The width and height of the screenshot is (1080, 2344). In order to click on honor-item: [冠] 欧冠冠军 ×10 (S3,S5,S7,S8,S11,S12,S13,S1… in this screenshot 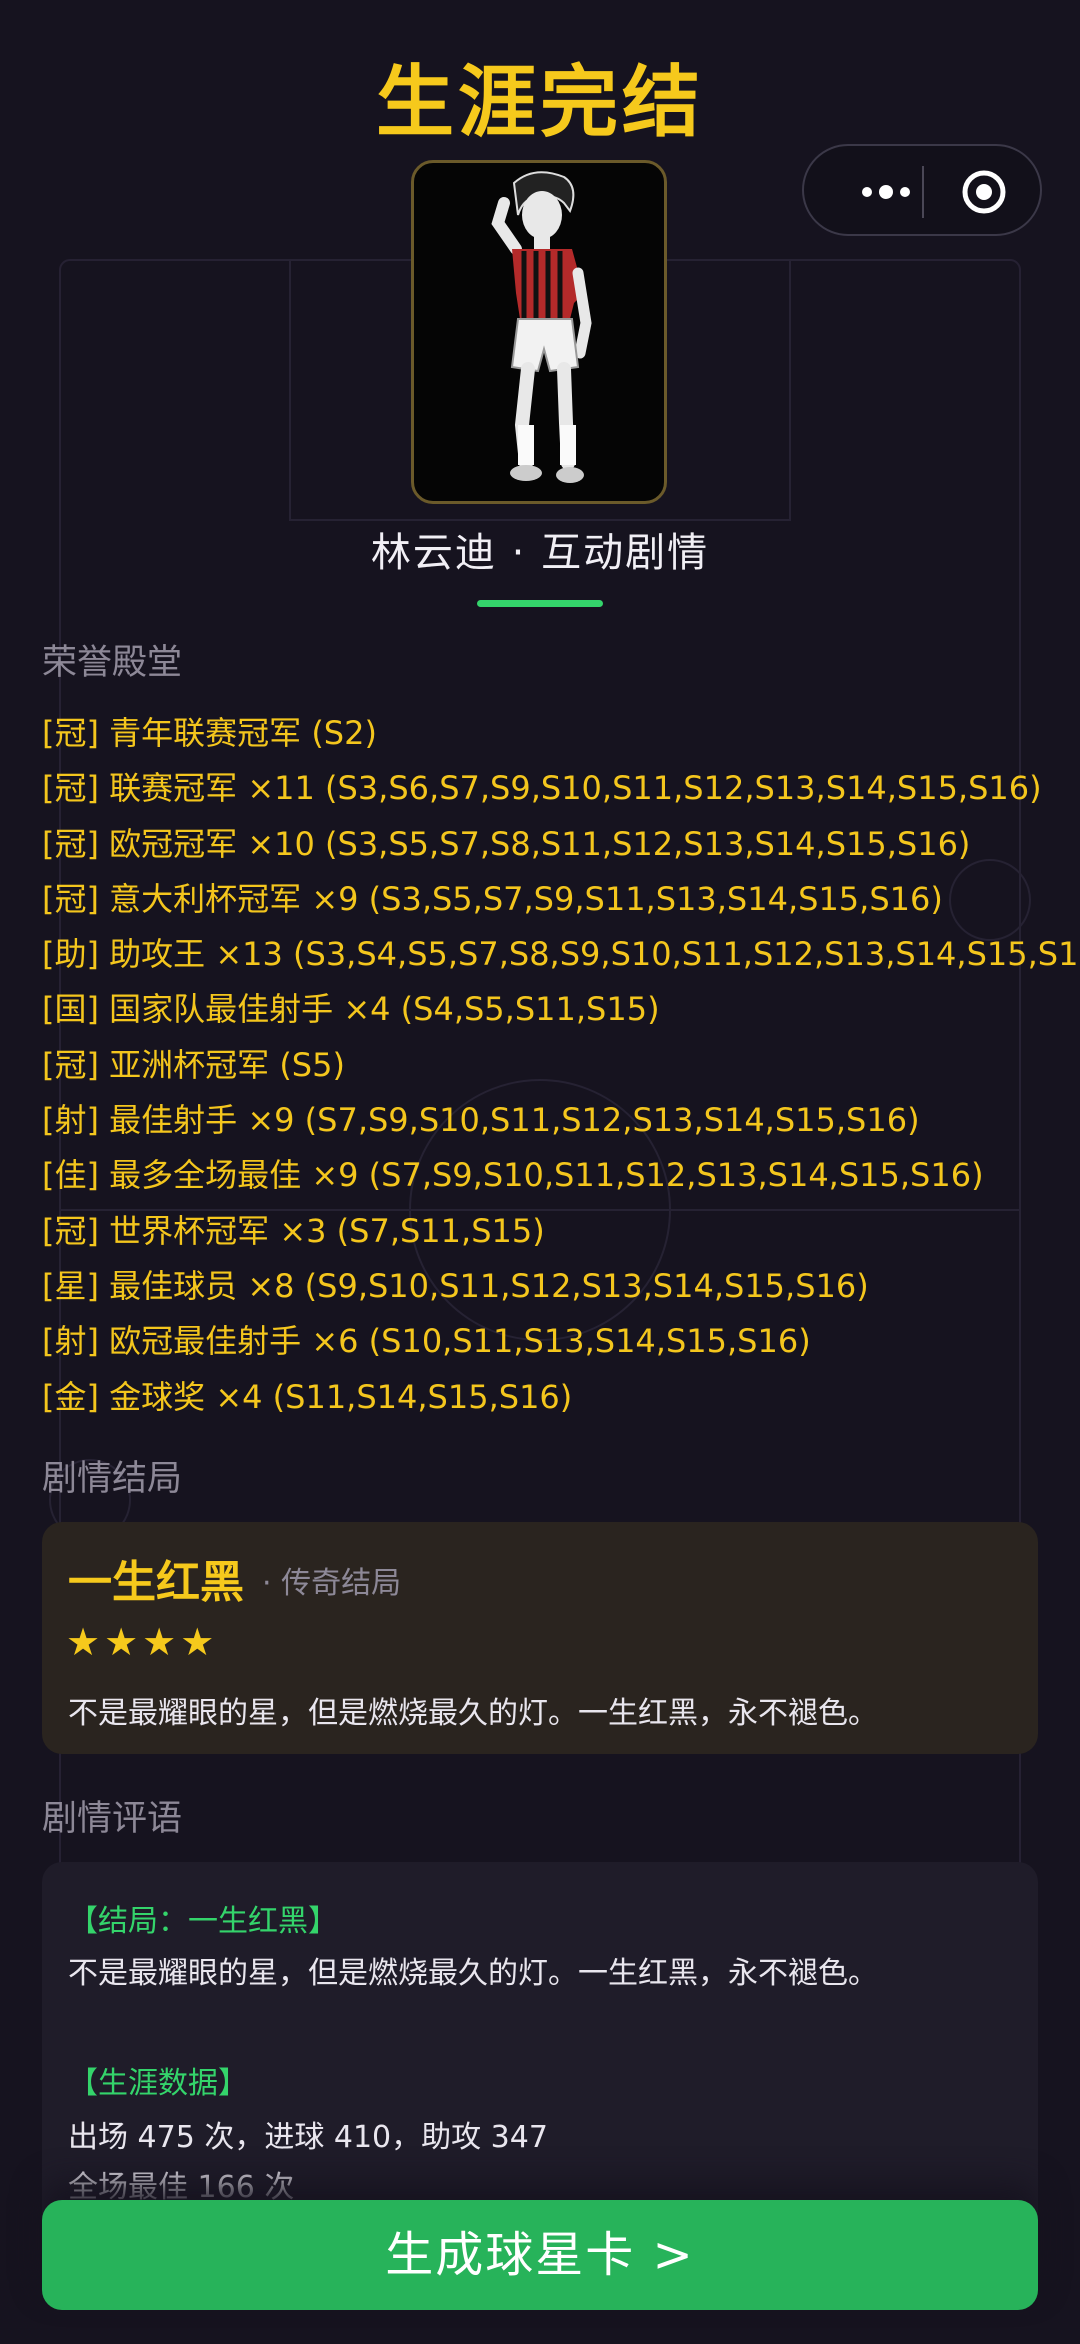, I will do `click(506, 843)`.